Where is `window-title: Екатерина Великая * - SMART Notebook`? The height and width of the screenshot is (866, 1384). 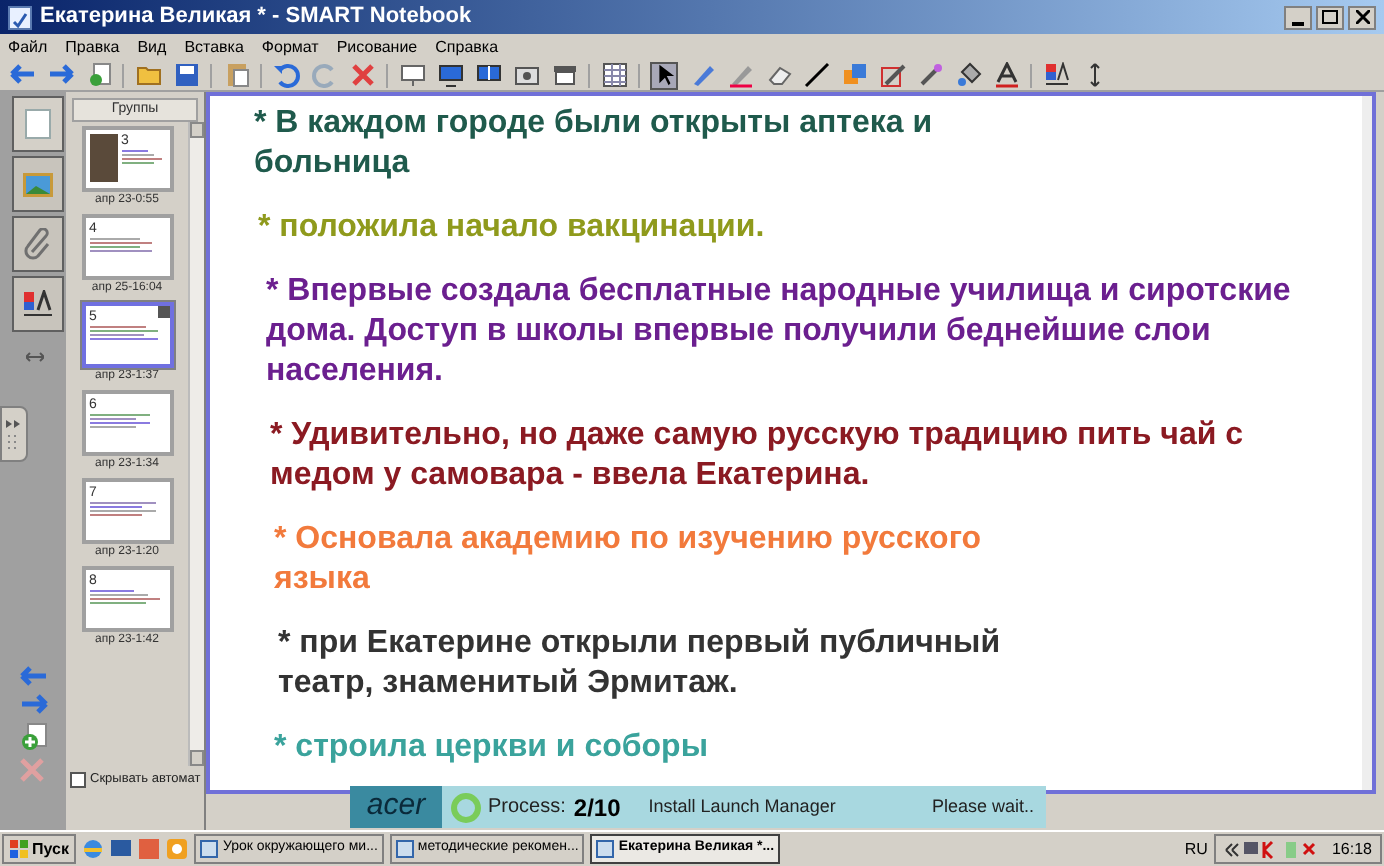
window-title: Екатерина Великая * - SMART Notebook is located at coordinates (256, 17).